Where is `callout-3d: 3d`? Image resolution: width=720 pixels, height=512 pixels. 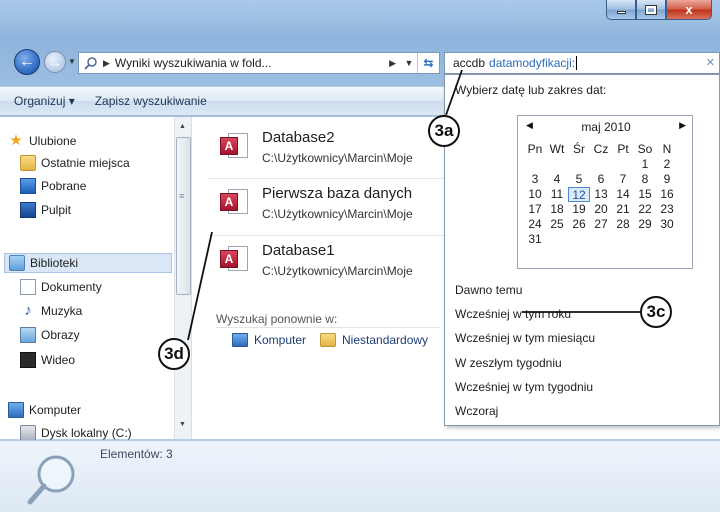 callout-3d: 3d is located at coordinates (174, 354).